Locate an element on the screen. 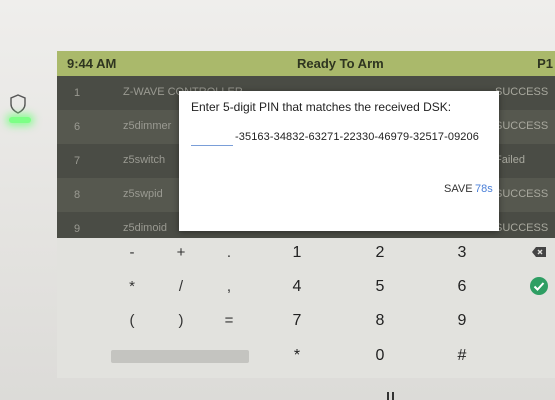  key-9: 9 is located at coordinates (462, 321).